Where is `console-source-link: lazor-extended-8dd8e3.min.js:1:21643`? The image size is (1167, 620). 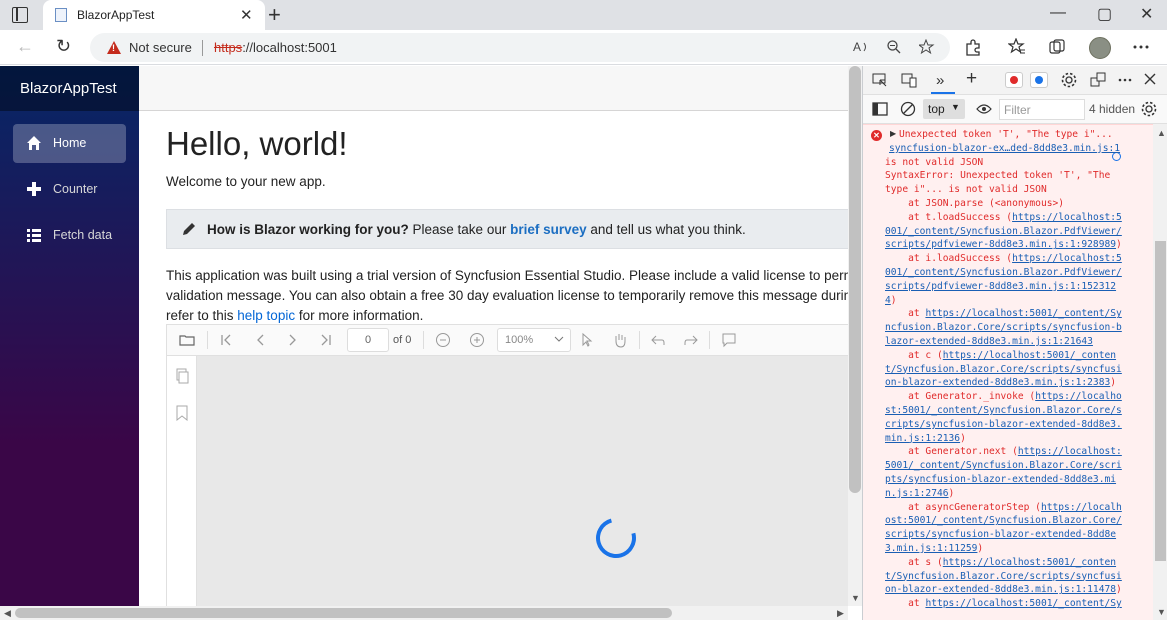
console-source-link: lazor-extended-8dd8e3.min.js:1:21643 is located at coordinates (989, 341).